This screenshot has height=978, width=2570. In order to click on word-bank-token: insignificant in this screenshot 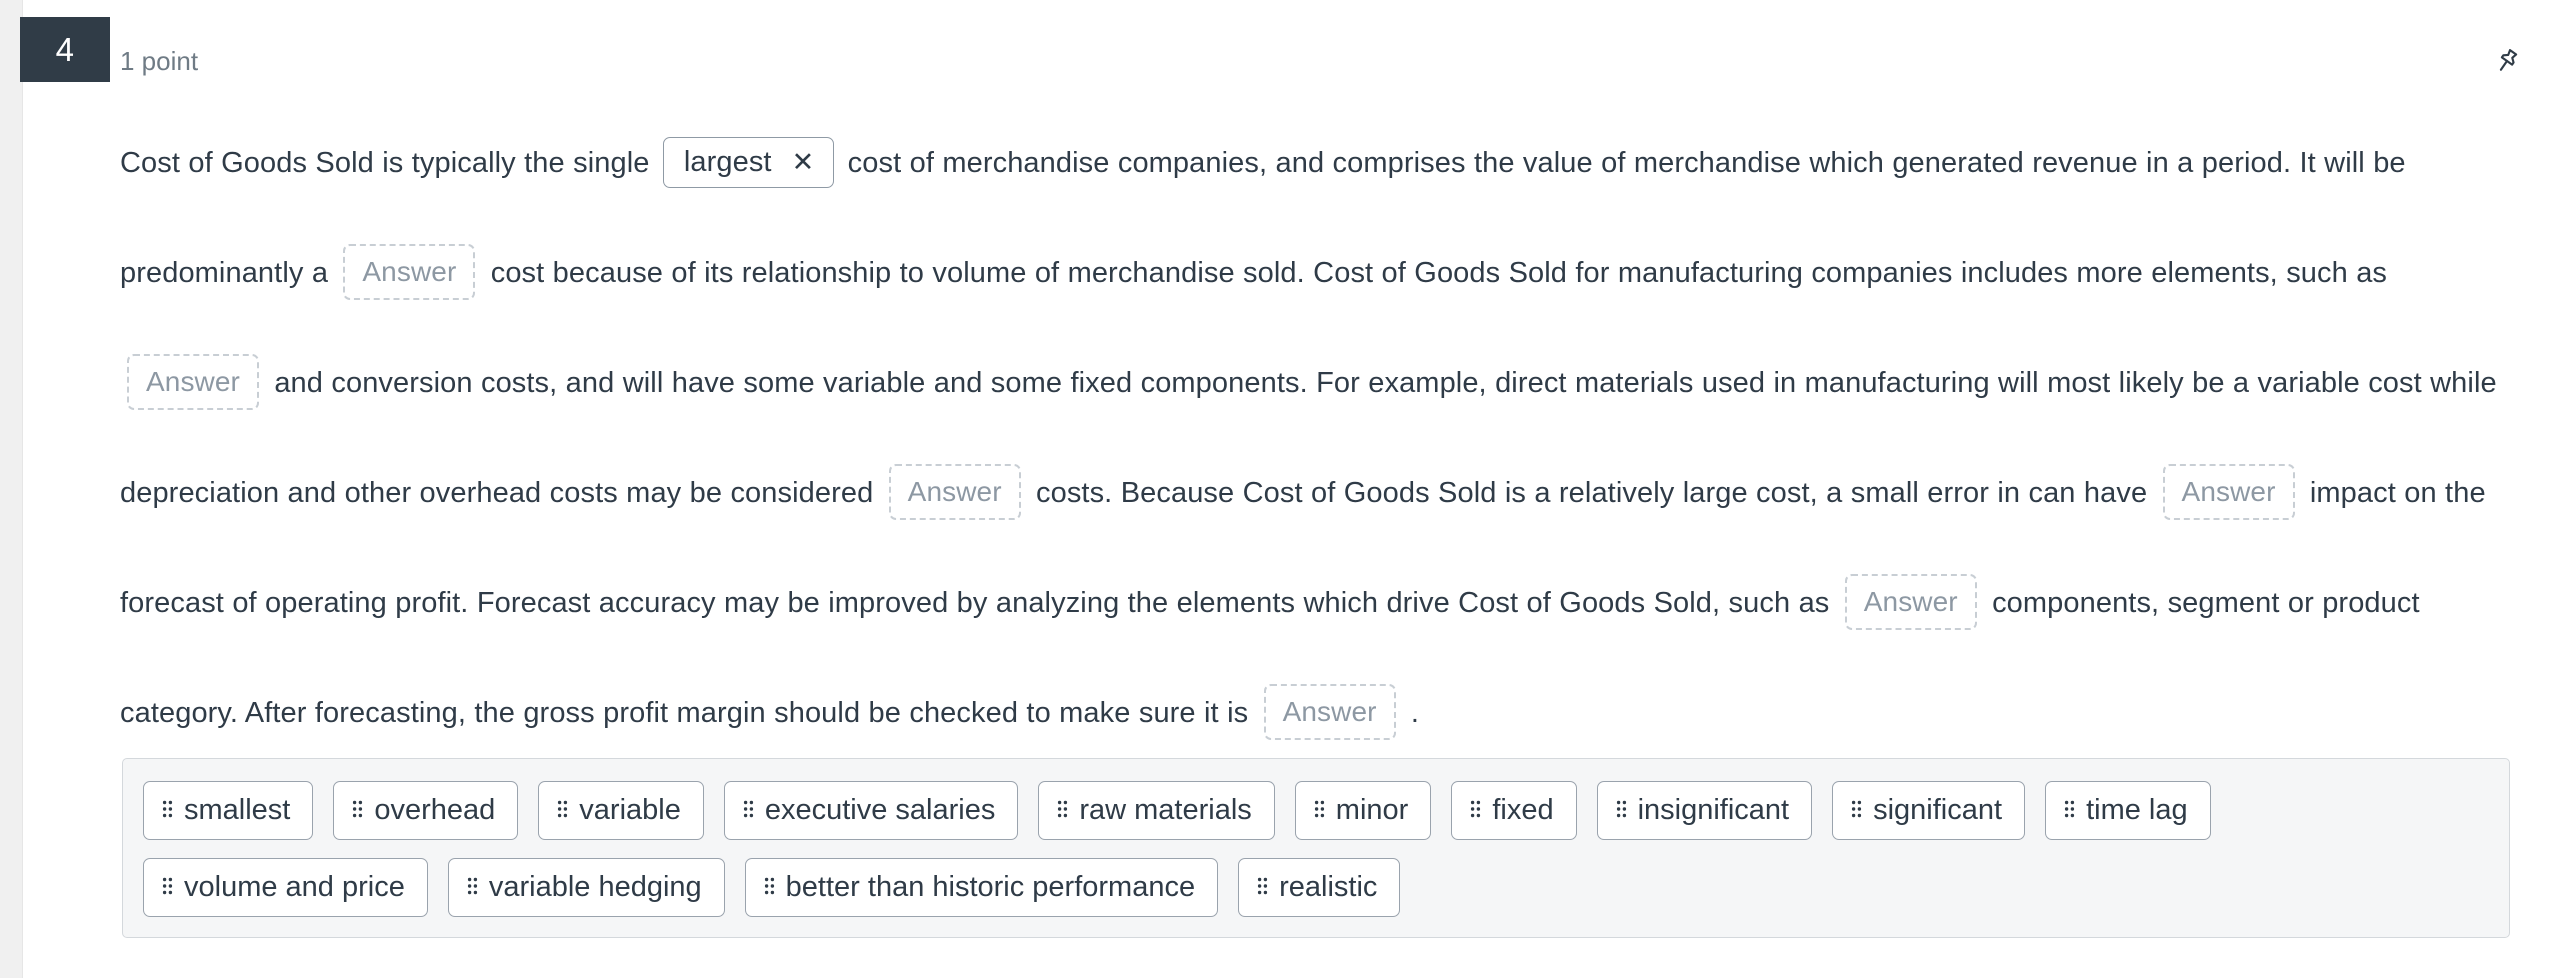, I will do `click(1704, 810)`.